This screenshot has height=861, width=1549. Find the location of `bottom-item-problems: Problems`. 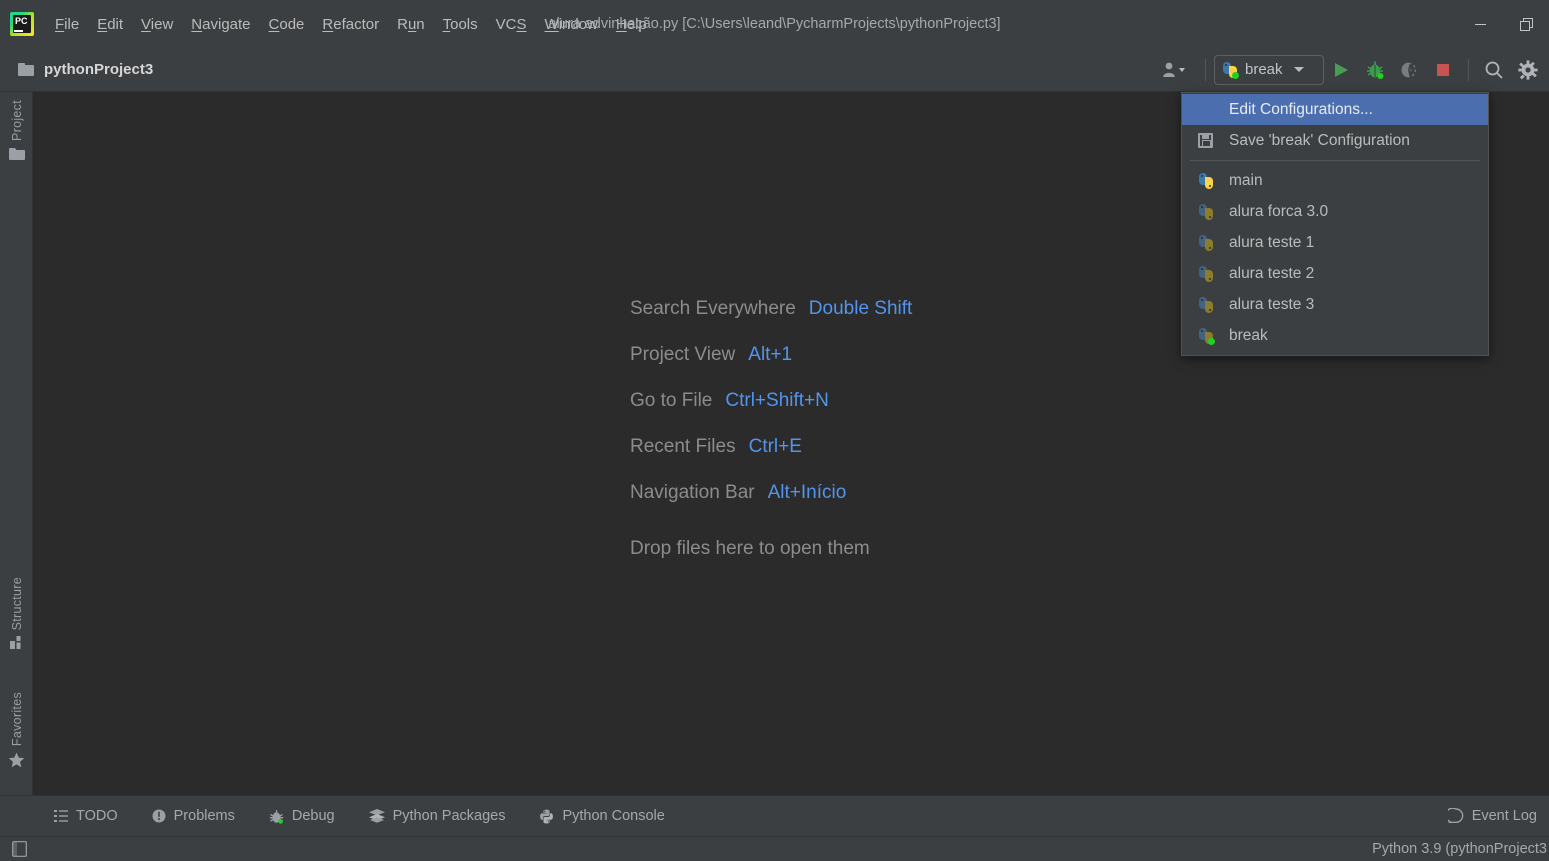

bottom-item-problems: Problems is located at coordinates (193, 816).